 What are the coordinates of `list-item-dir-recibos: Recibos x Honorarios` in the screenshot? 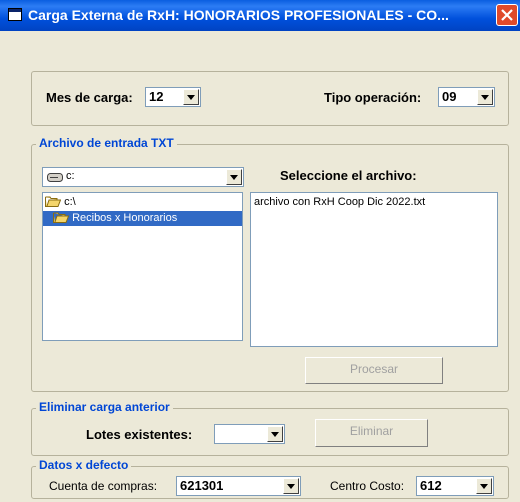 It's located at (142, 218).